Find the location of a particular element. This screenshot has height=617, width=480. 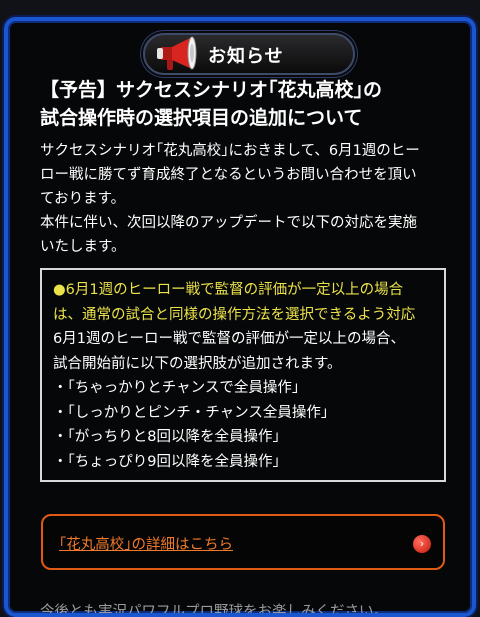

megaphone-icon is located at coordinates (177, 53).